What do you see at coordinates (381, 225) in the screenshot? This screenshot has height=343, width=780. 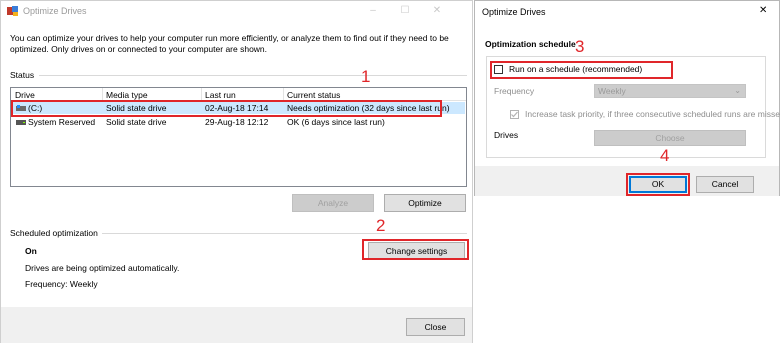 I see `annotation-number-2: 2` at bounding box center [381, 225].